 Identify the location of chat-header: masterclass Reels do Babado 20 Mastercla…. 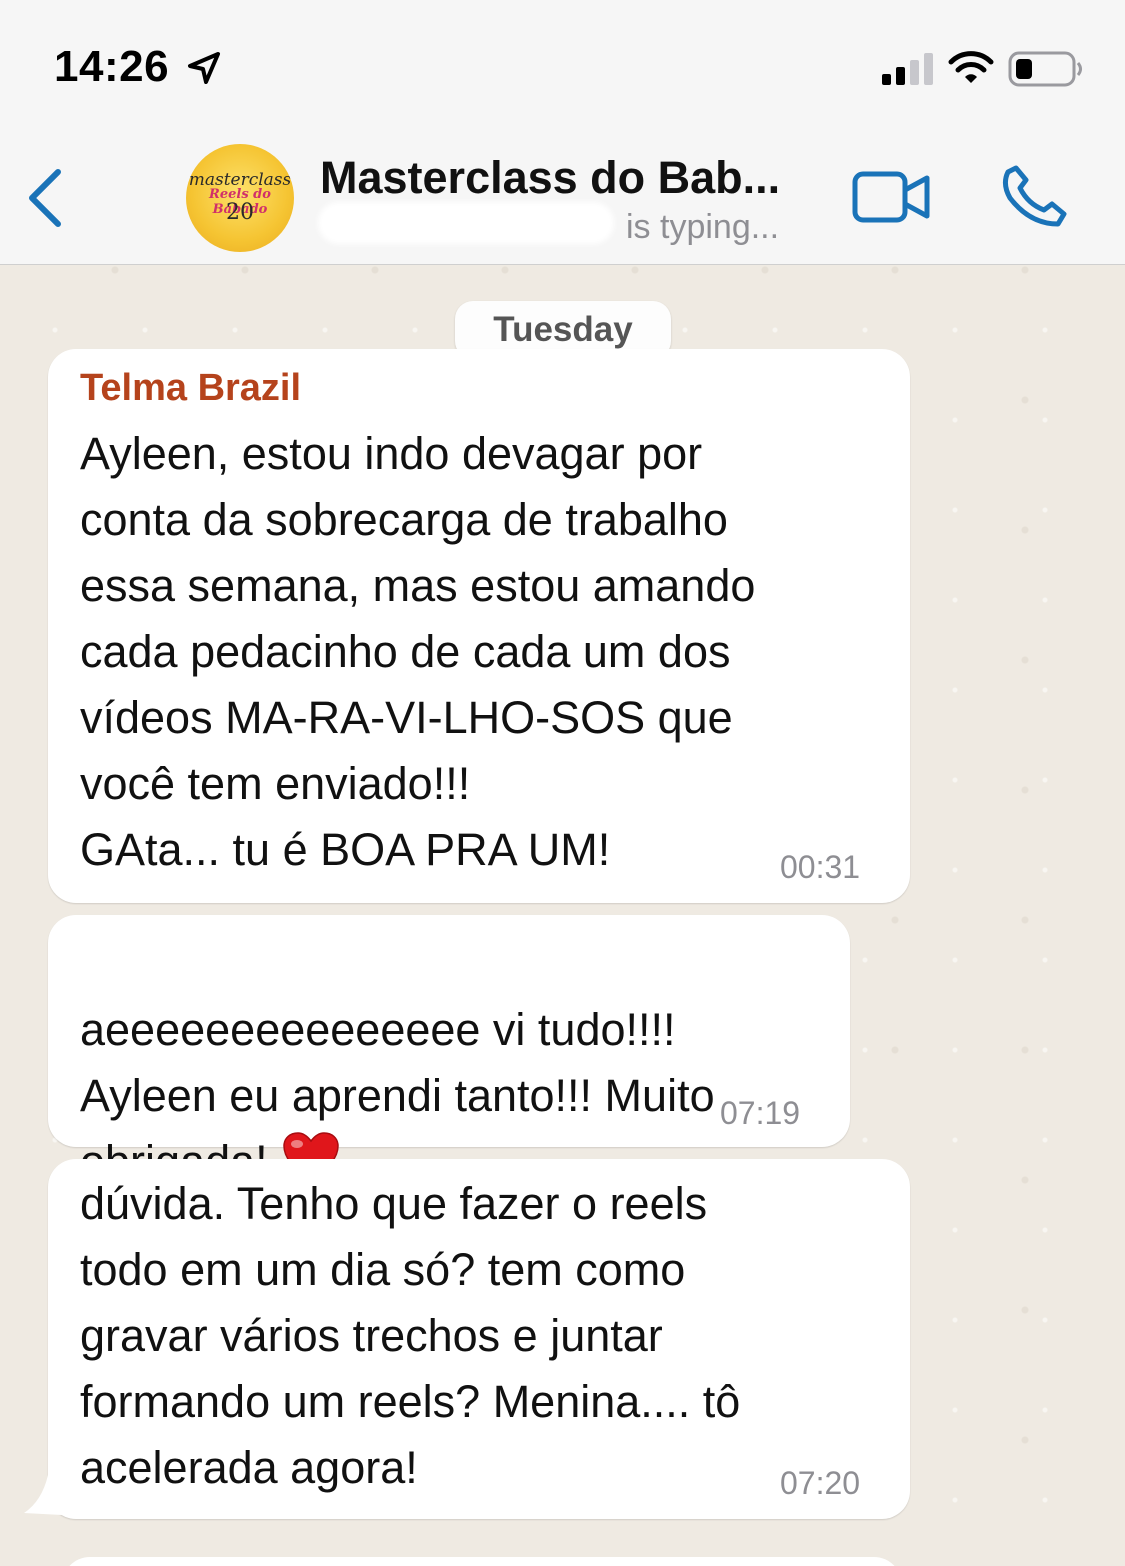
(562, 197).